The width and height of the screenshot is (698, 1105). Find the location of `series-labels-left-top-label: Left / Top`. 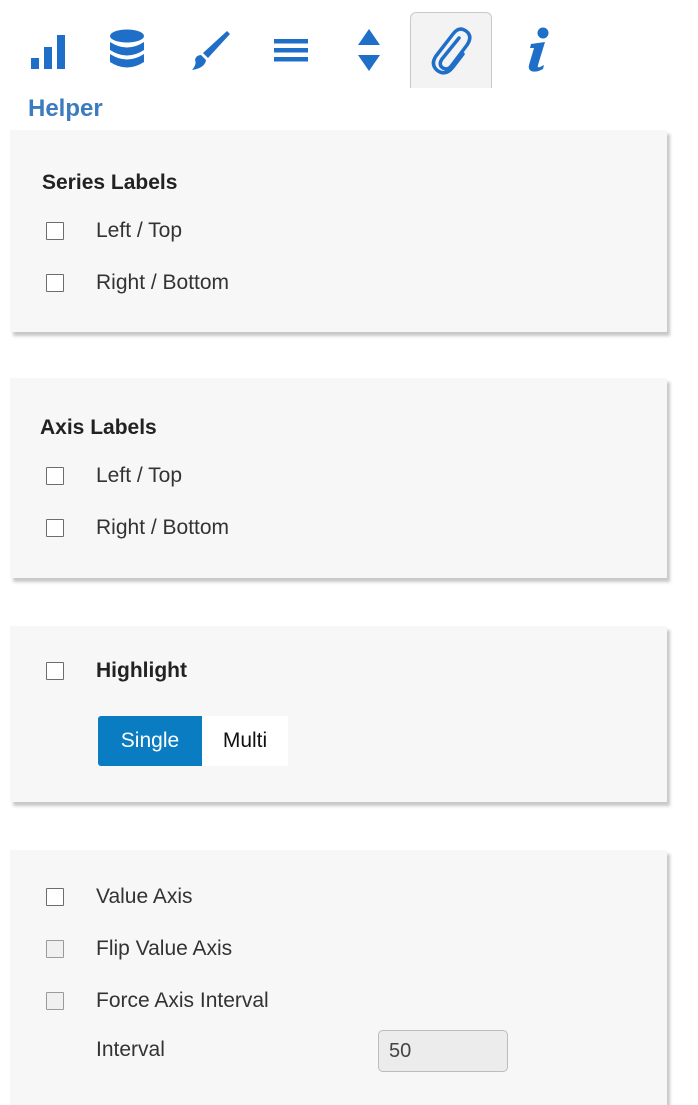

series-labels-left-top-label: Left / Top is located at coordinates (139, 230).